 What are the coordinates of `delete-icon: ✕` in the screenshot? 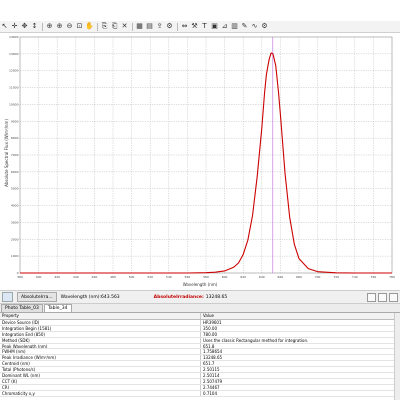 It's located at (124, 26).